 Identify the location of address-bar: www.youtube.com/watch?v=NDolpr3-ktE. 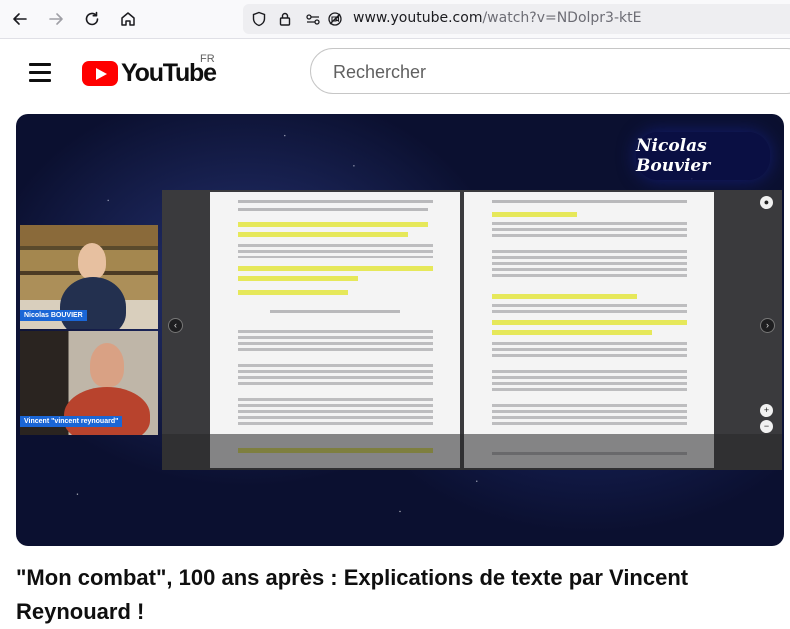
(516, 19).